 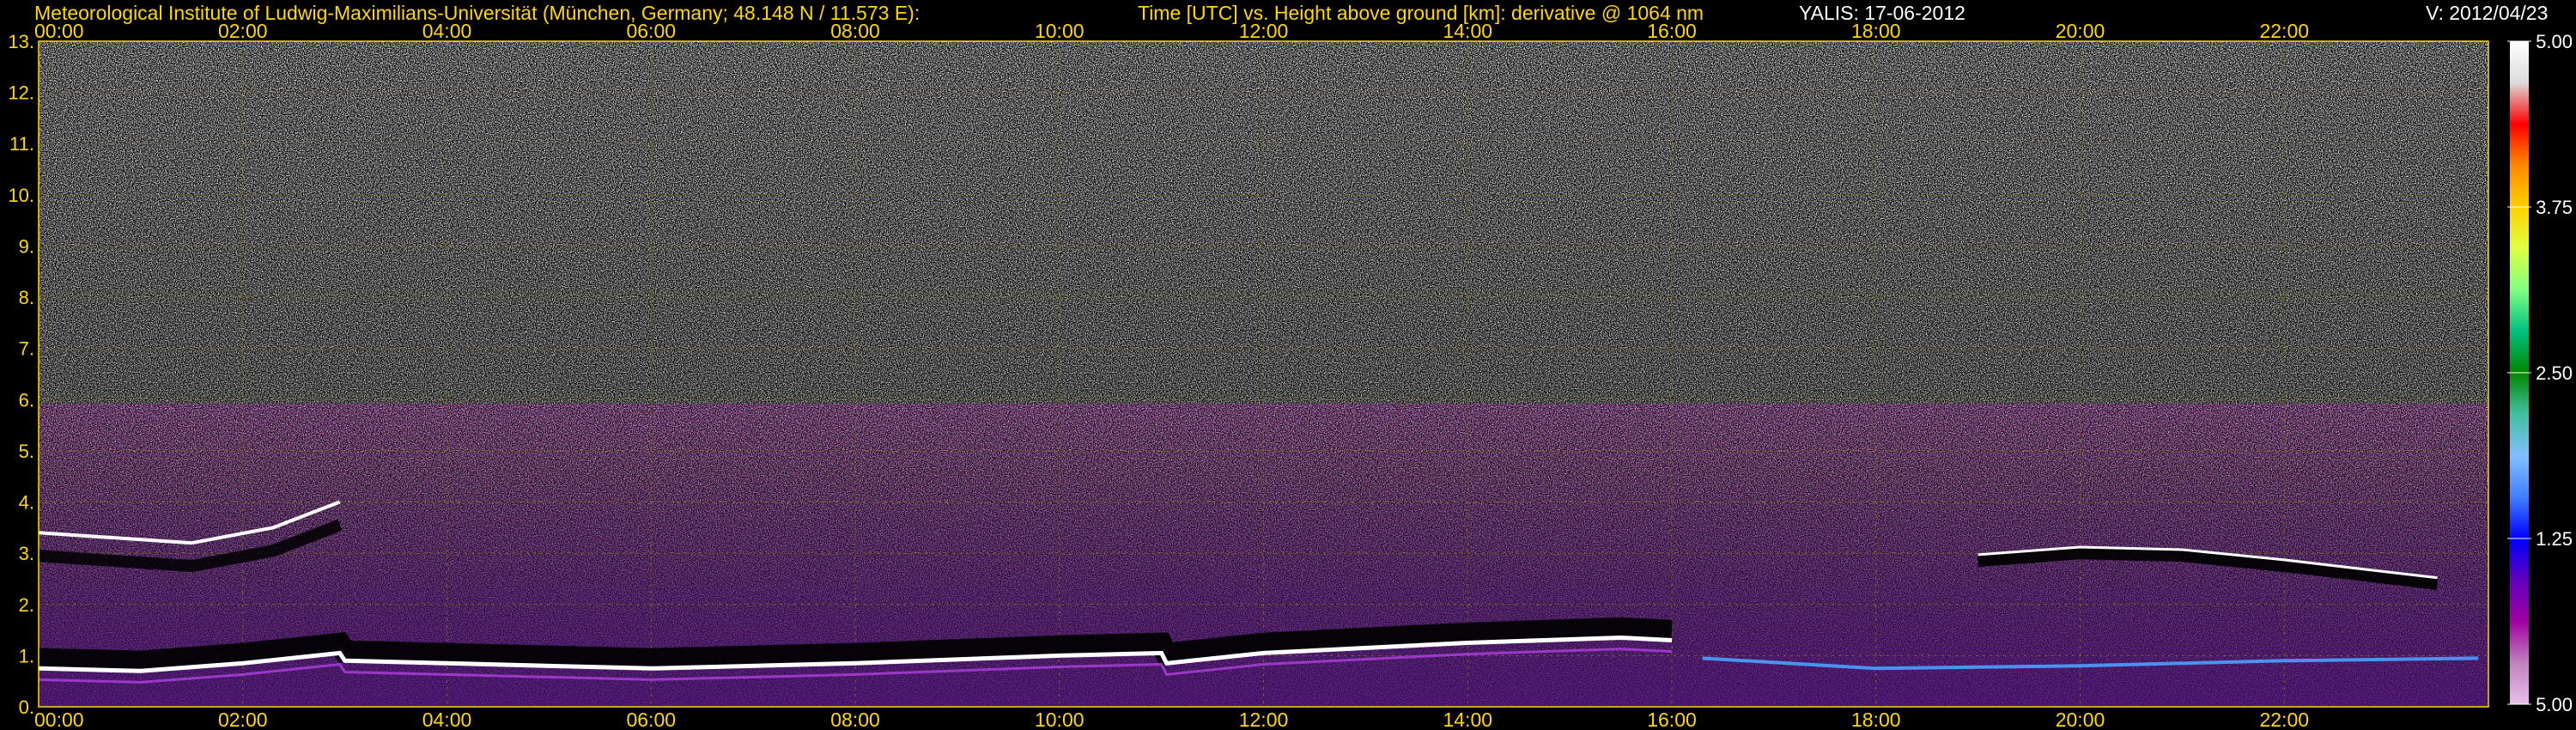 I want to click on colorbar: 5.00 3.75 2.50 1.25 5.00, so click(x=2540, y=373).